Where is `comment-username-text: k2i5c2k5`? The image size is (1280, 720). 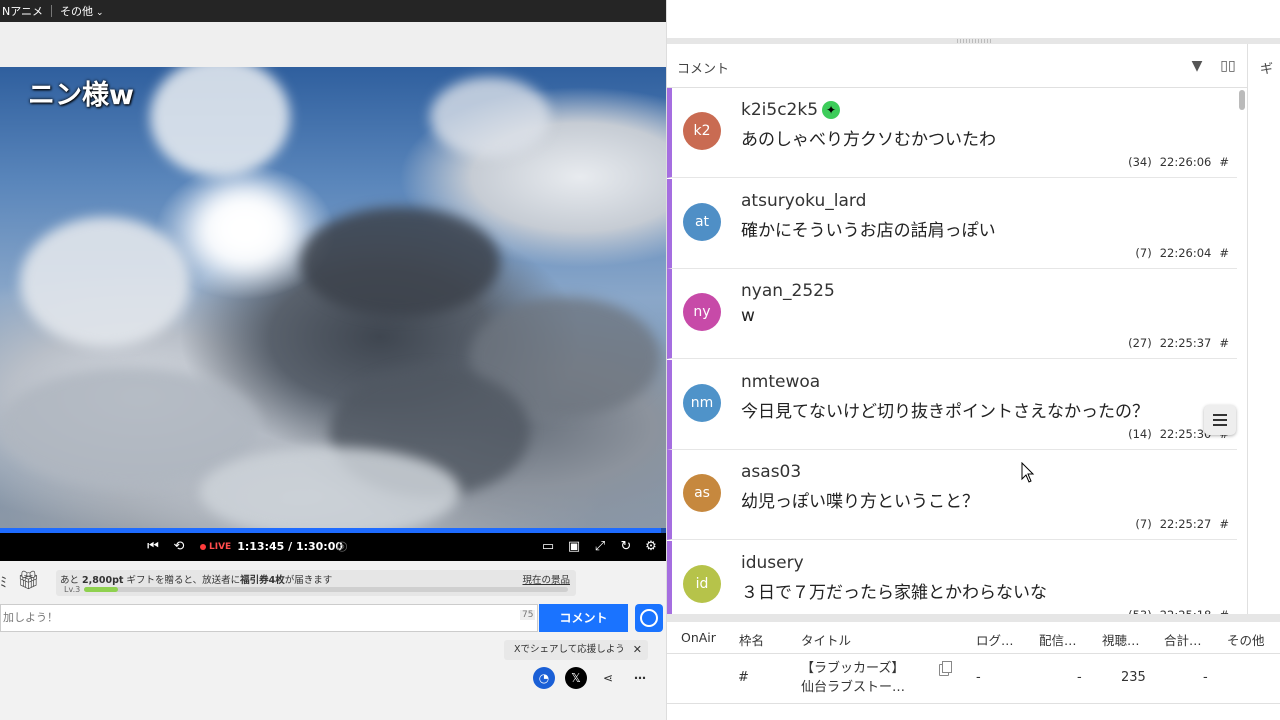
comment-username-text: k2i5c2k5 is located at coordinates (780, 110).